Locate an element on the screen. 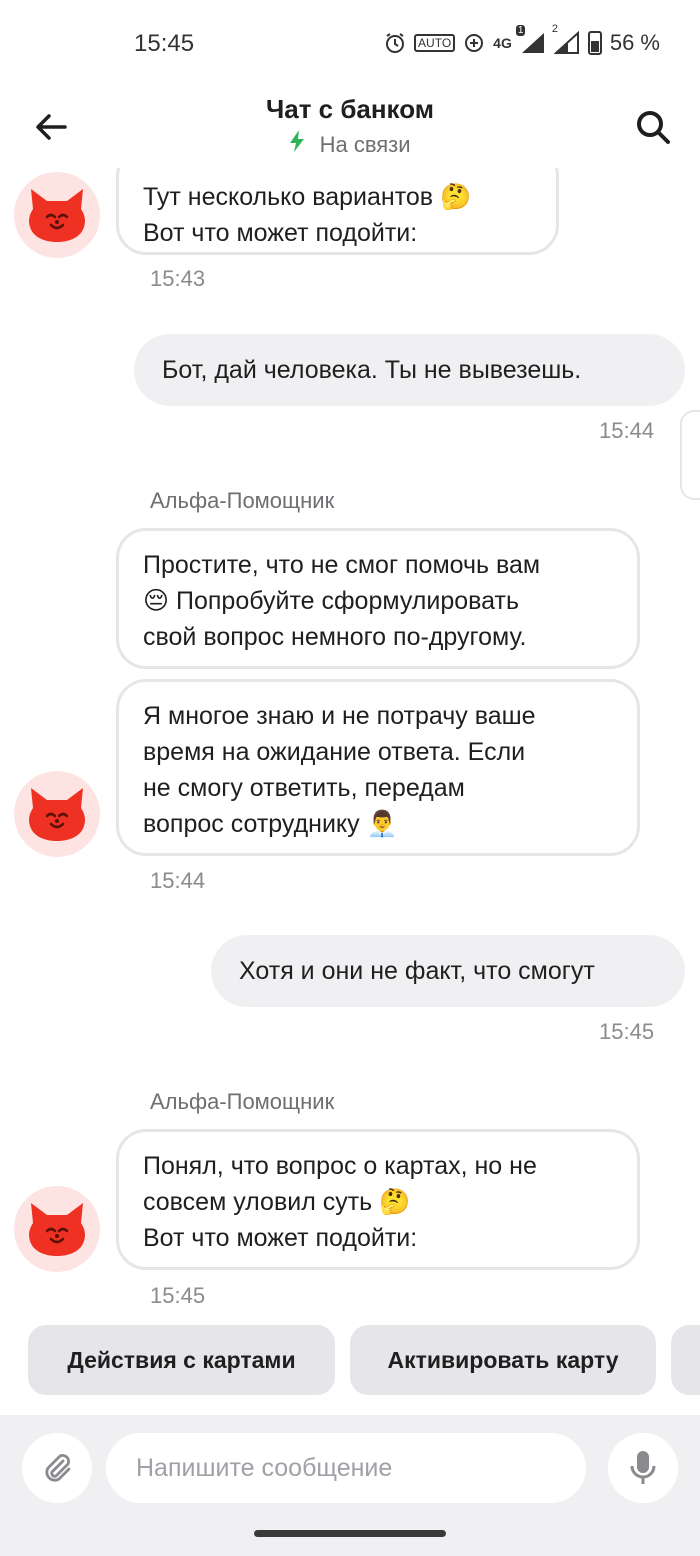 This screenshot has width=700, height=1556. message-line: Я многое знаю и не потрачу ваше is located at coordinates (339, 716).